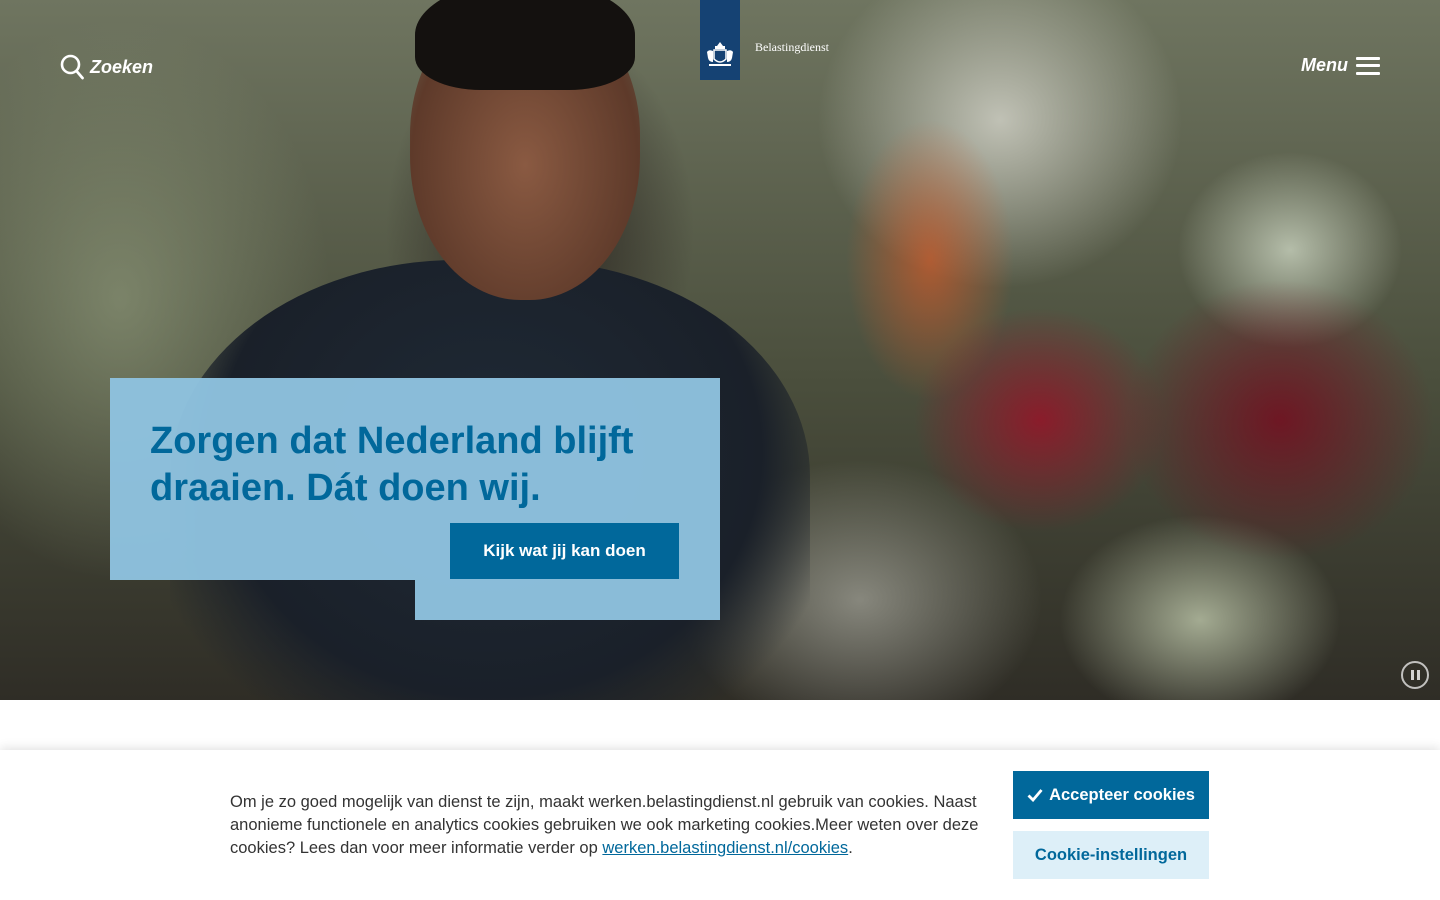 The width and height of the screenshot is (1440, 900). I want to click on hero-card-extension, so click(567, 600).